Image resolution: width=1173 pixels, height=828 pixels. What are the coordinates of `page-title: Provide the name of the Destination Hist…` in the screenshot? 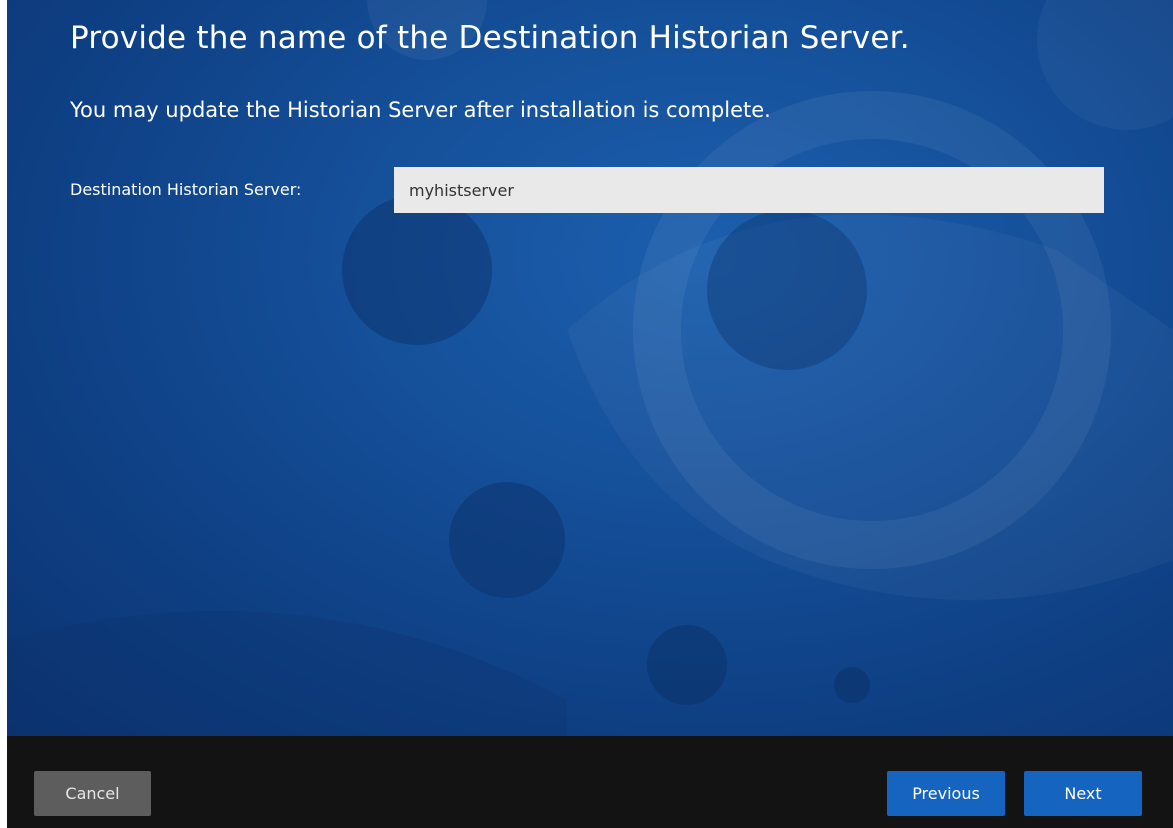 It's located at (490, 38).